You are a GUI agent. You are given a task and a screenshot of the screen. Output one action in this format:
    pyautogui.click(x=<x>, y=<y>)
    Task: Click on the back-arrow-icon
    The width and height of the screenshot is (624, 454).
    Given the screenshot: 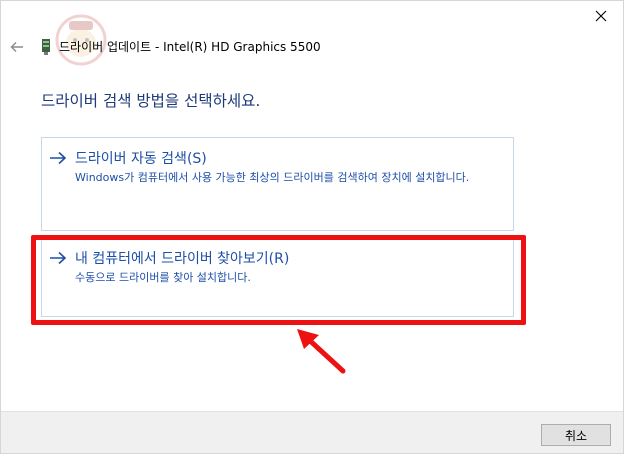 What is the action you would take?
    pyautogui.click(x=16, y=47)
    